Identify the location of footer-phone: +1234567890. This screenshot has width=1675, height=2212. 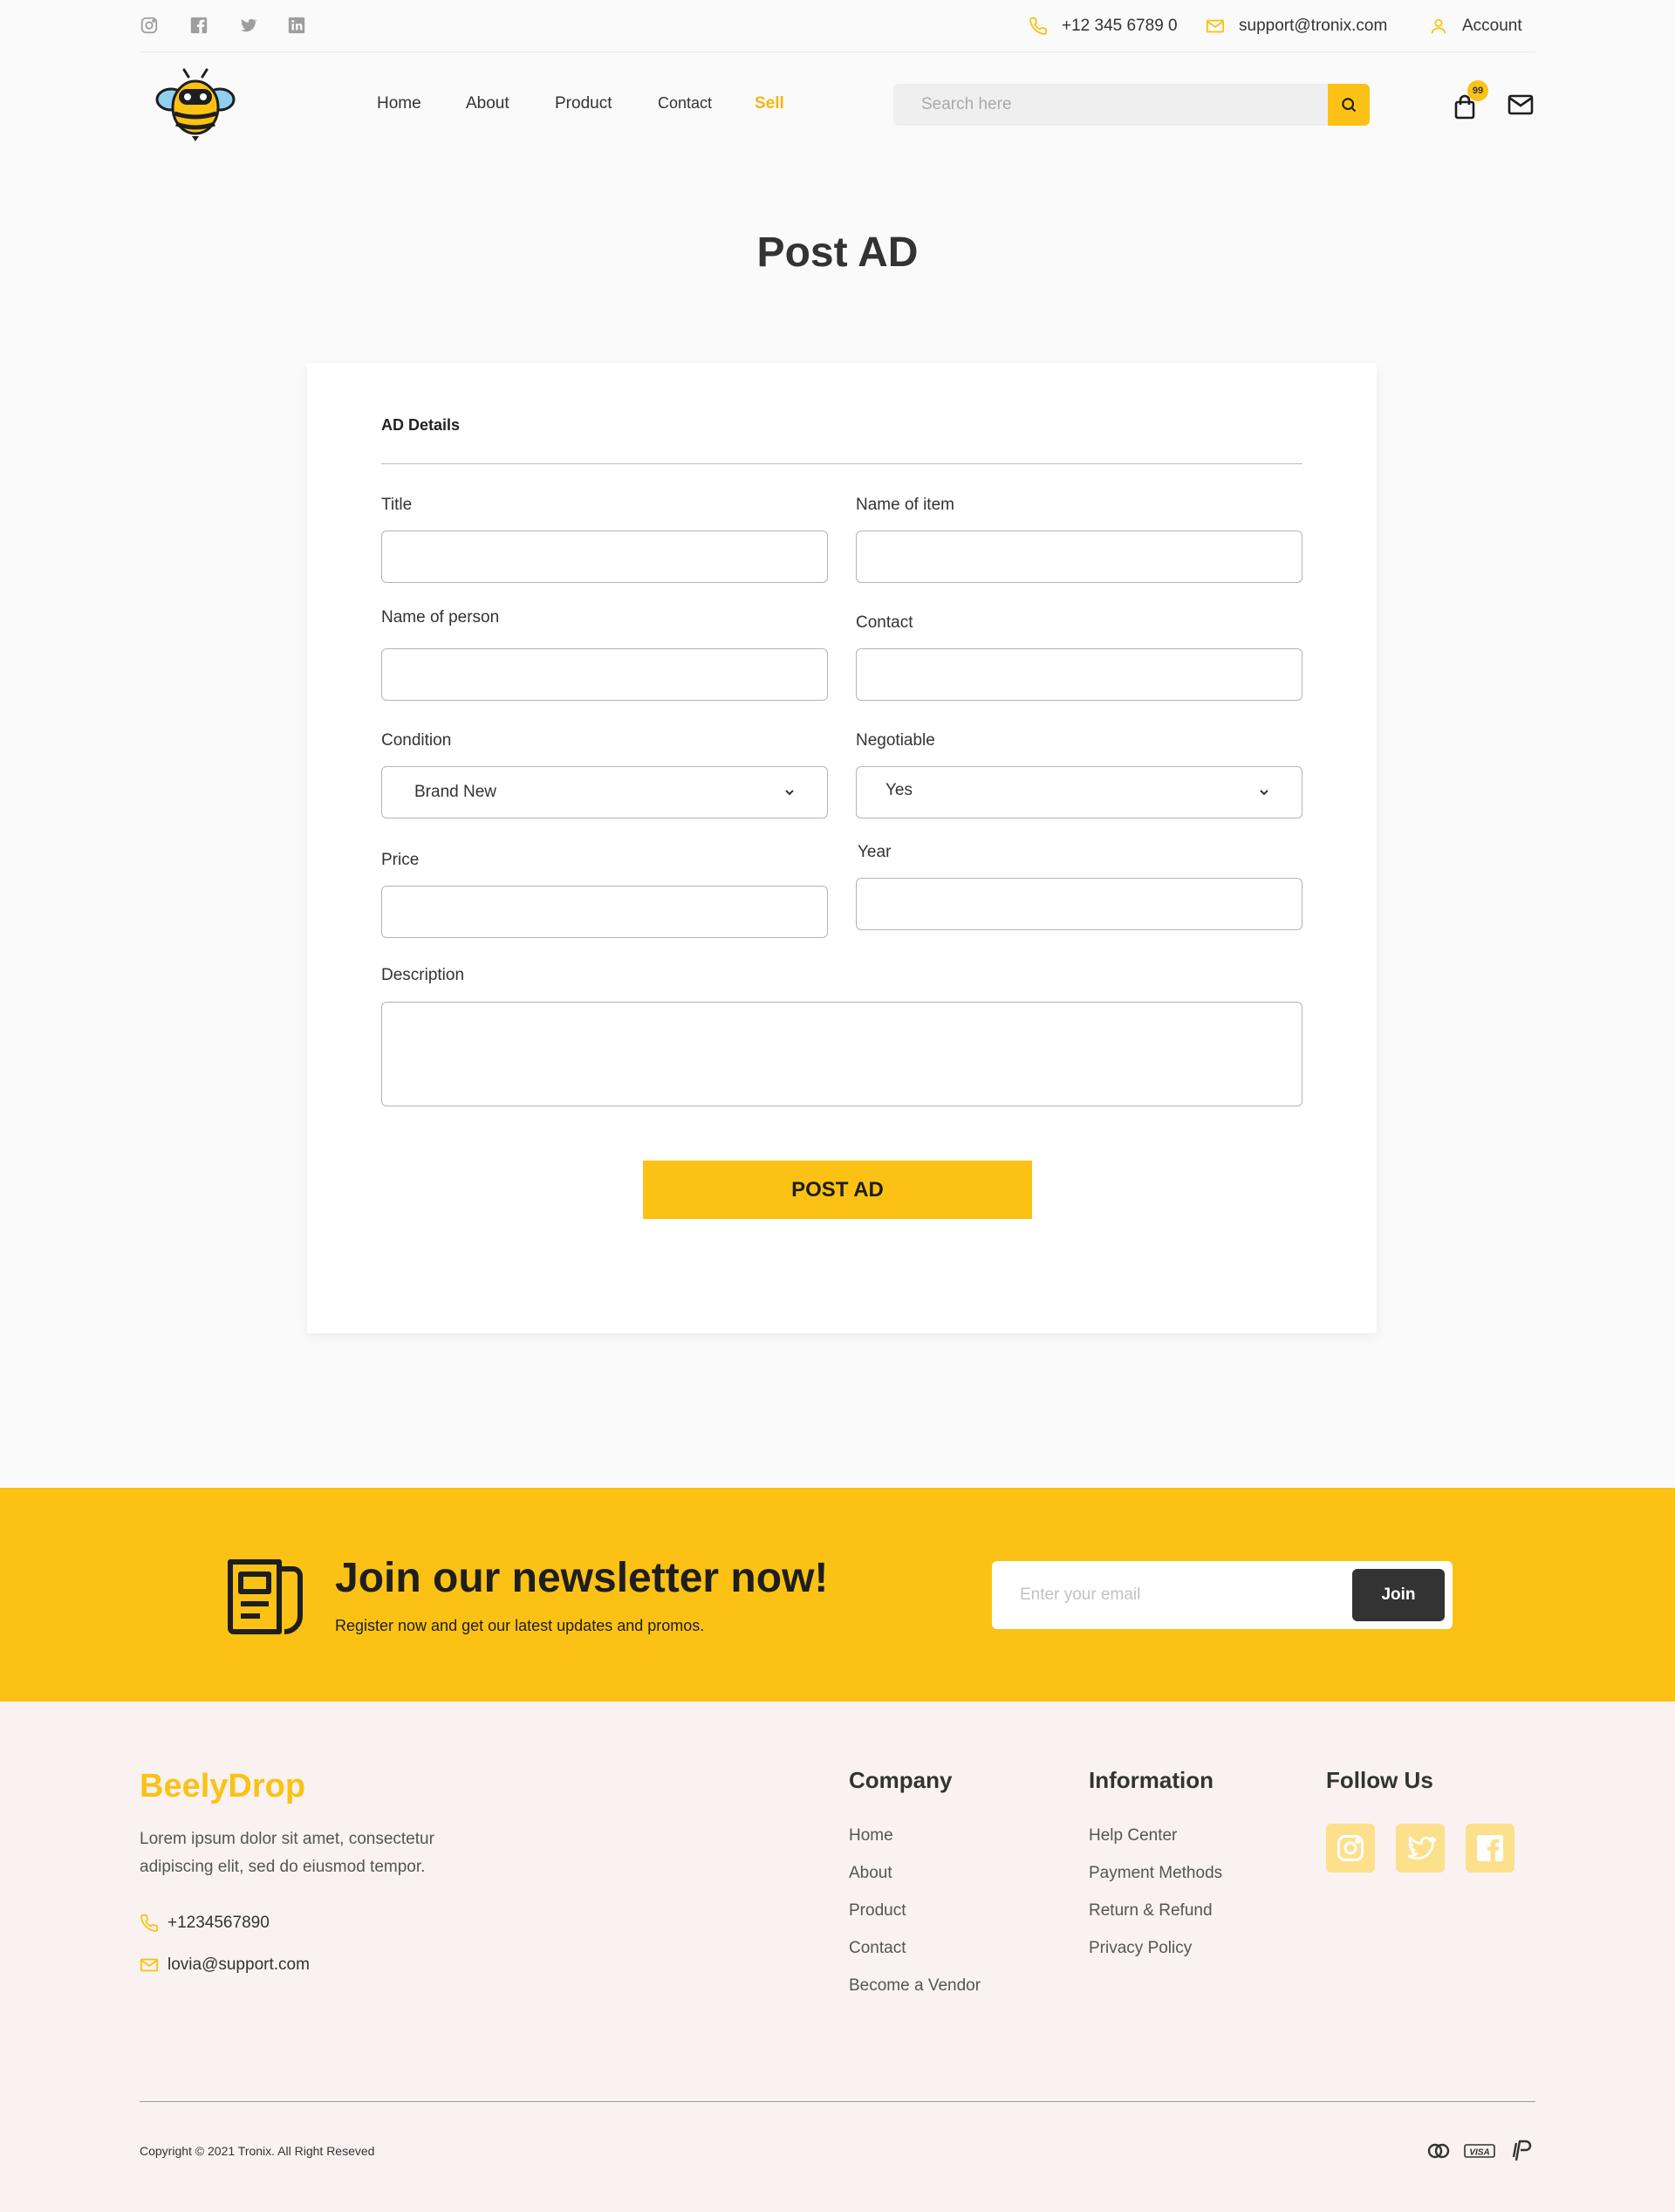
(205, 1923).